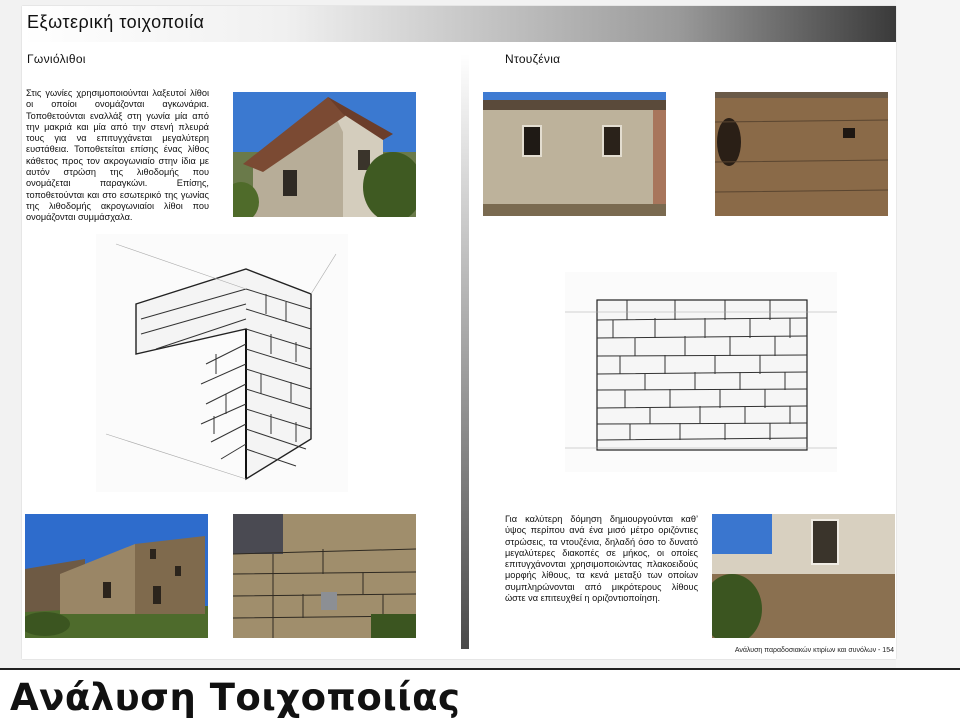  What do you see at coordinates (222, 363) in the screenshot?
I see `sketch-corner-stones` at bounding box center [222, 363].